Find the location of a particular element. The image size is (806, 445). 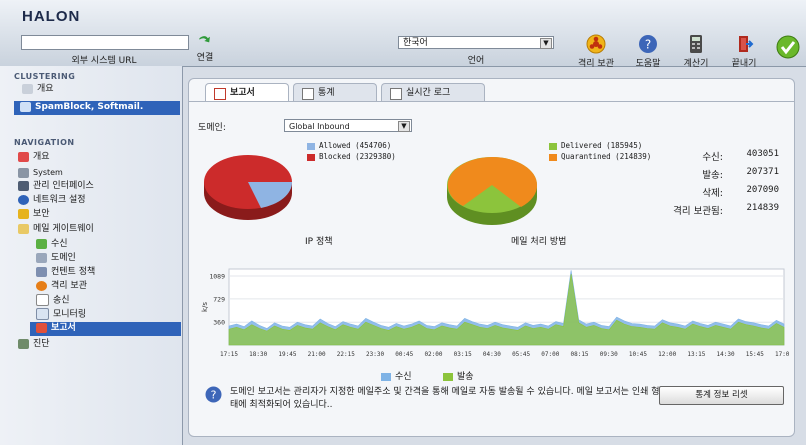

policy-icon is located at coordinates (41, 271).